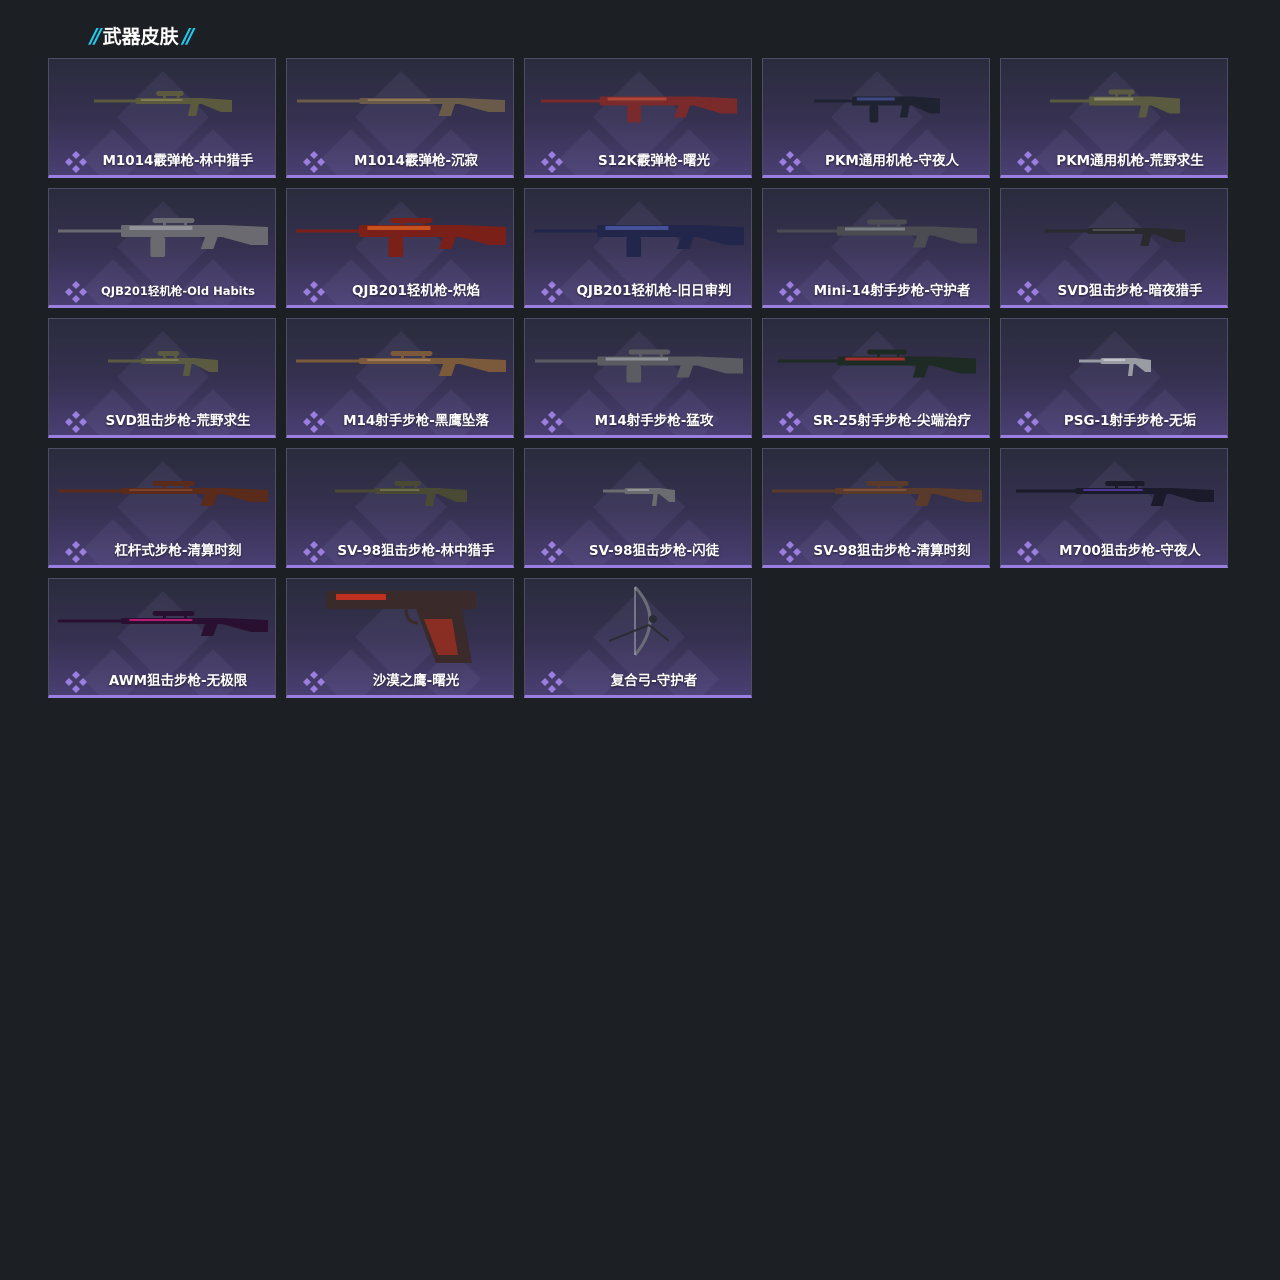  Describe the element at coordinates (892, 291) in the screenshot. I see `skin-name: Mini-14射手步枪-守护者` at that location.